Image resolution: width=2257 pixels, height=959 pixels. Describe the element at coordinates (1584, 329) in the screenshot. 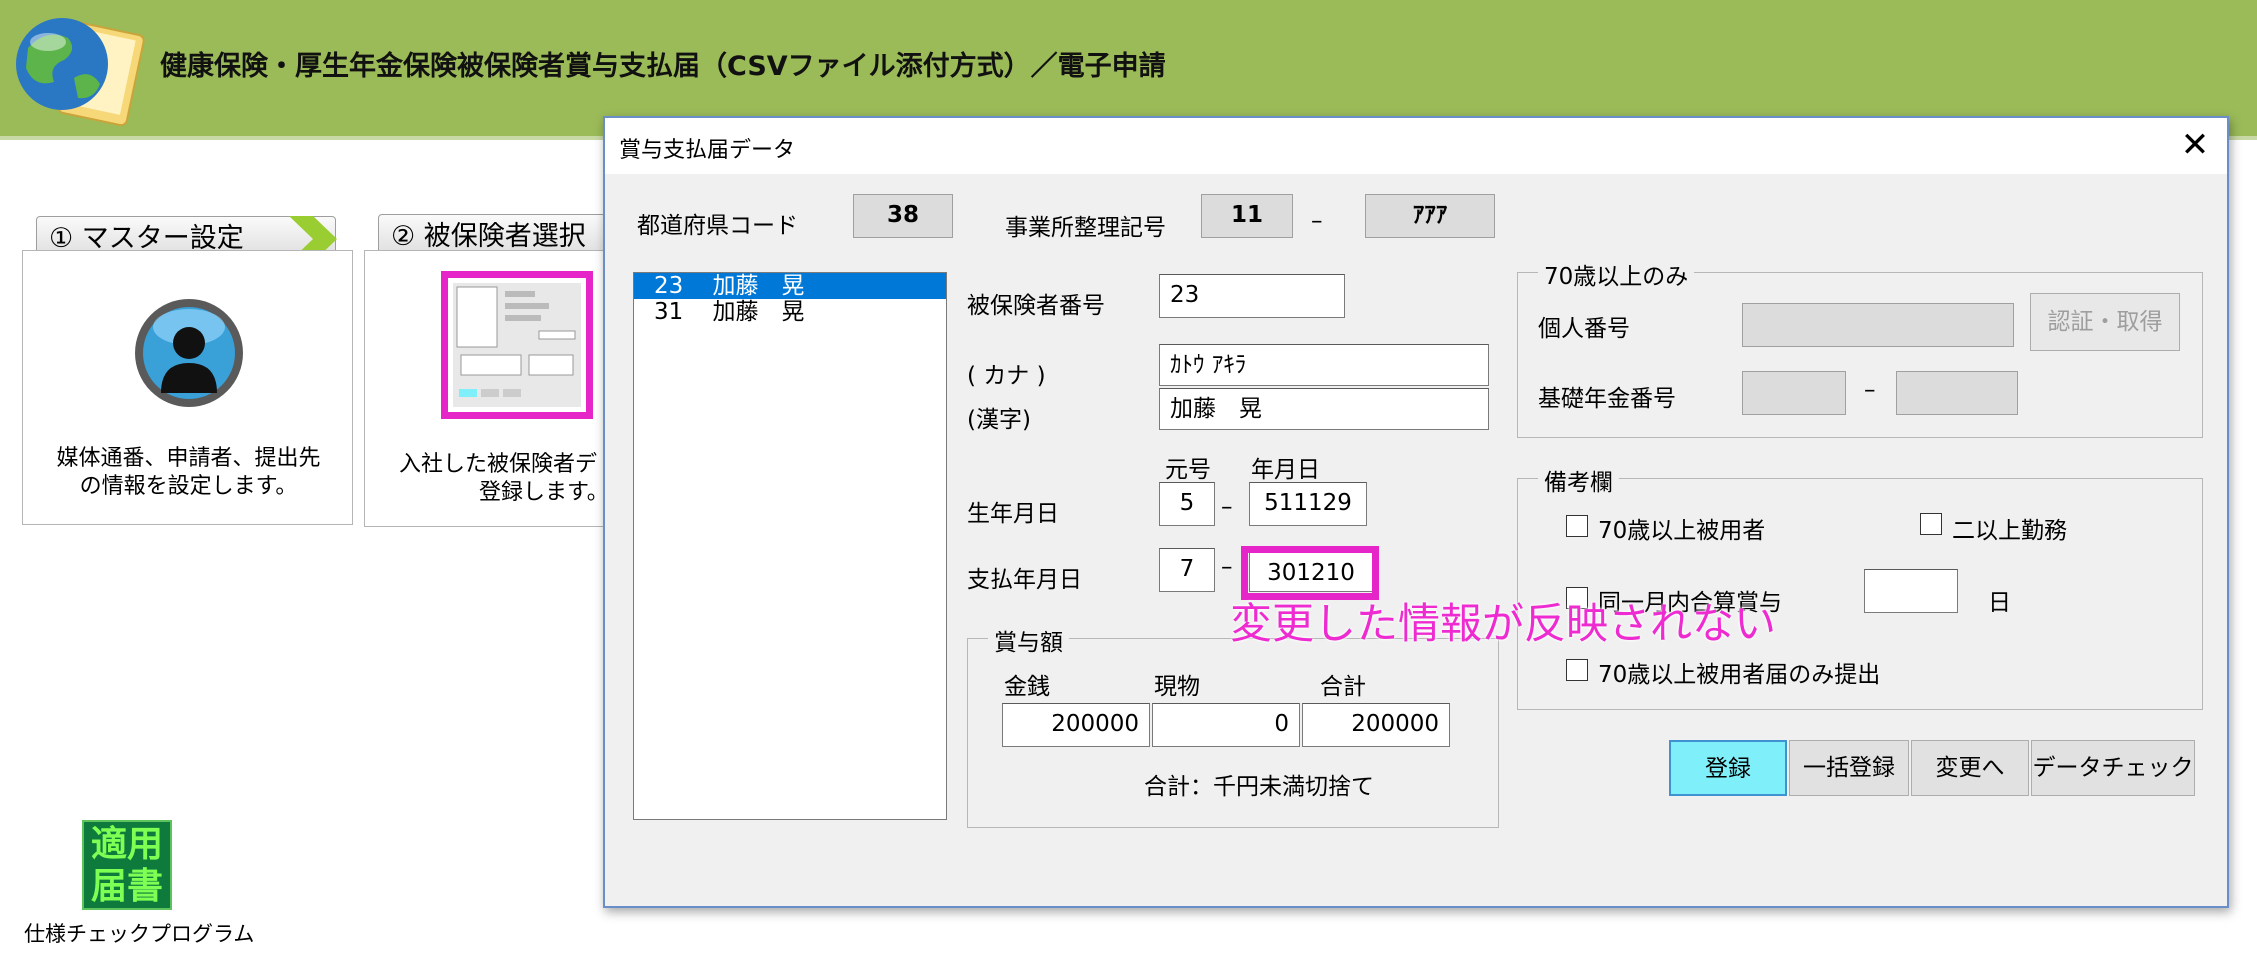

I see `my-number-label: 個人番号` at that location.